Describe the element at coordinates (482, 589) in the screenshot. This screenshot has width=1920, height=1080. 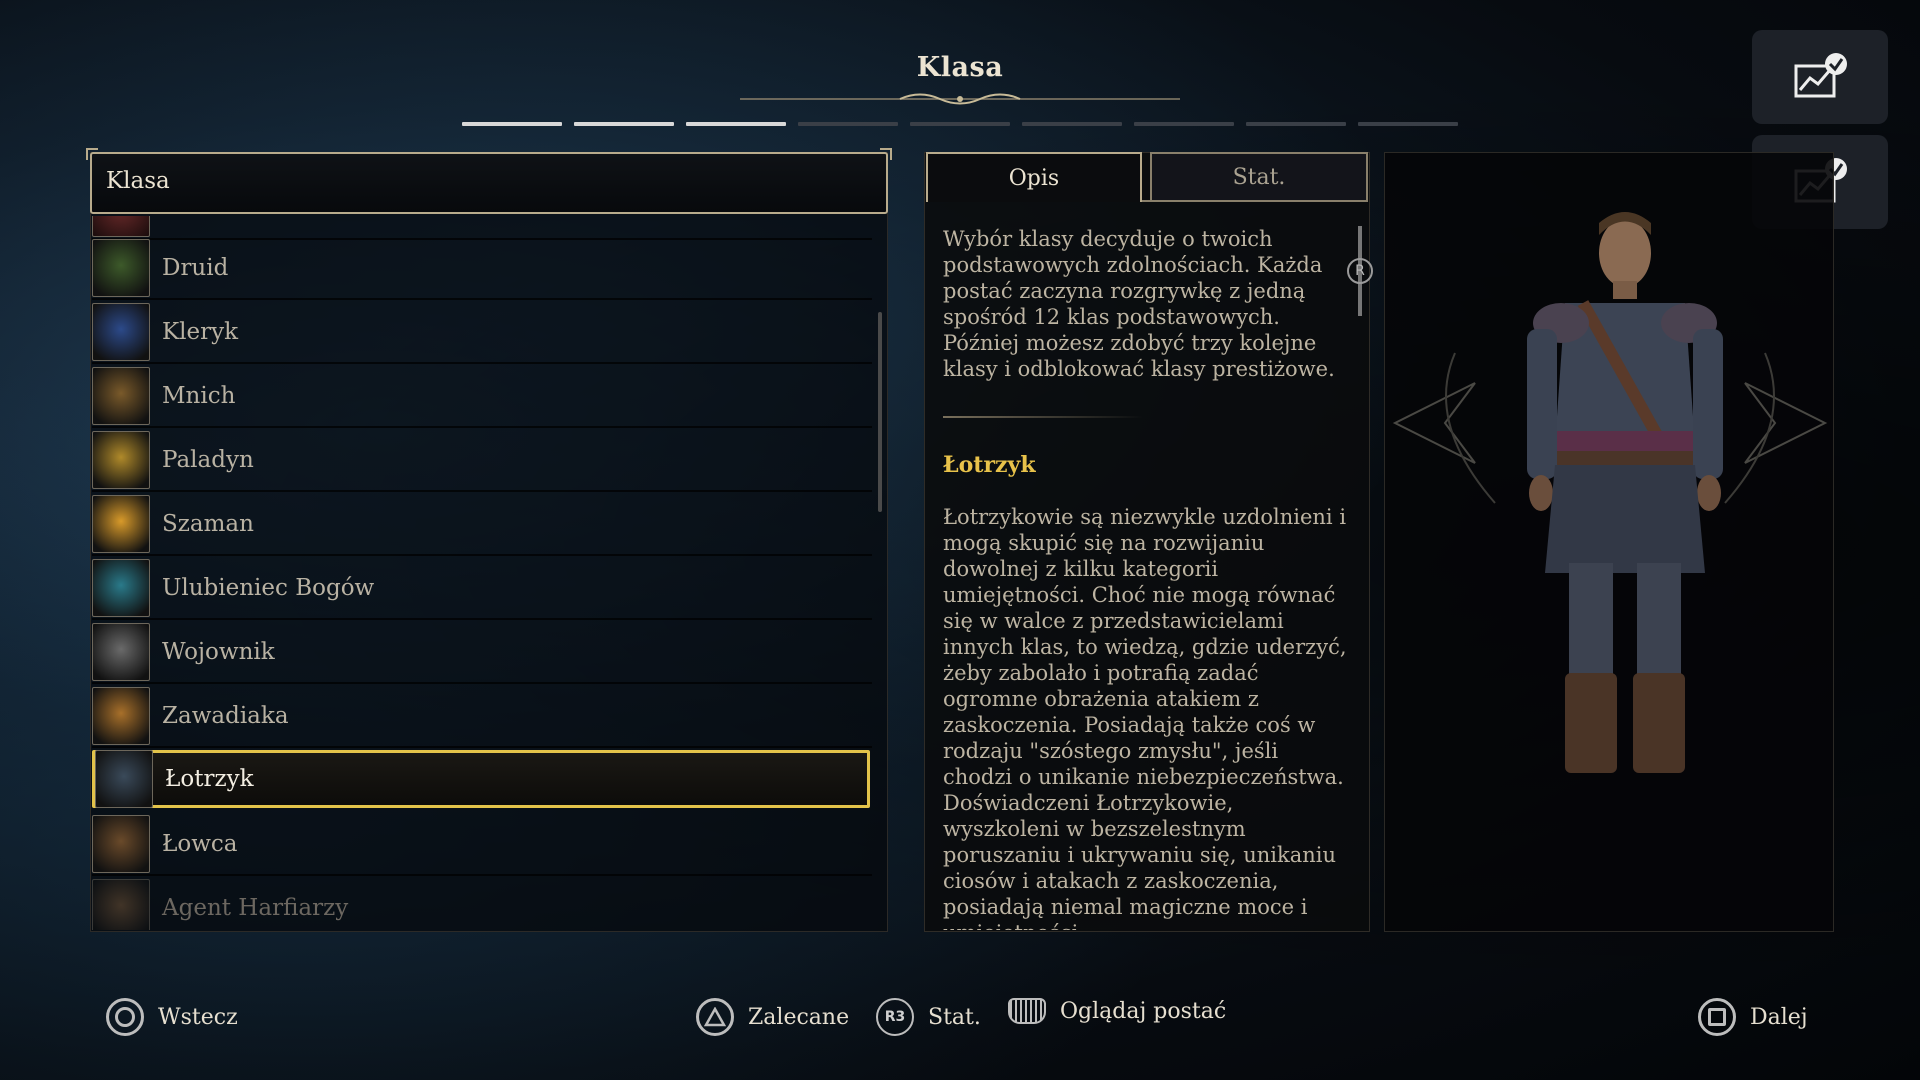
I see `class-list-item: Ulubieniec Bogów` at that location.